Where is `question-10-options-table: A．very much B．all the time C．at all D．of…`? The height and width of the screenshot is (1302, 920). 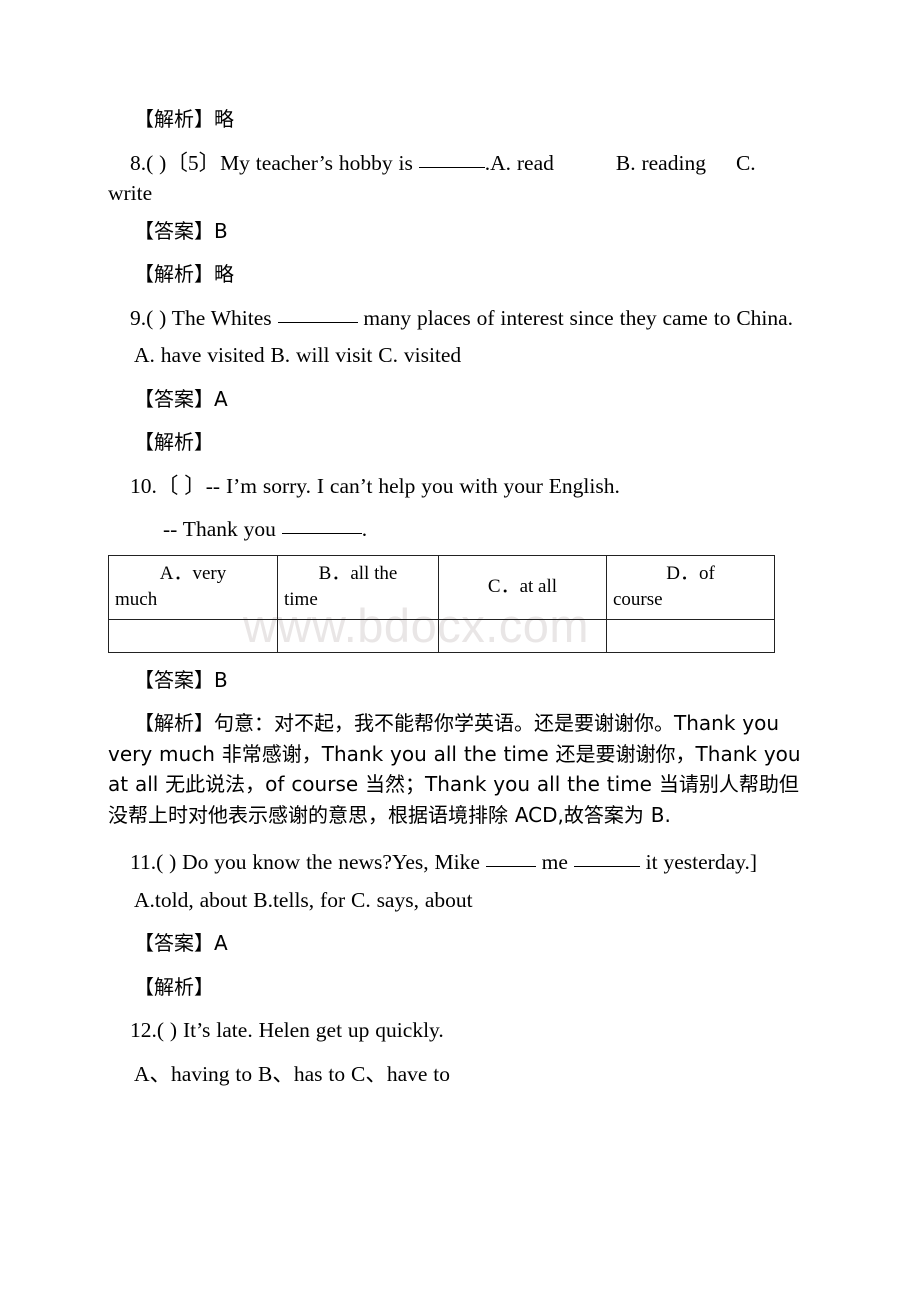 question-10-options-table: A．very much B．all the time C．at all D．of… is located at coordinates (441, 603).